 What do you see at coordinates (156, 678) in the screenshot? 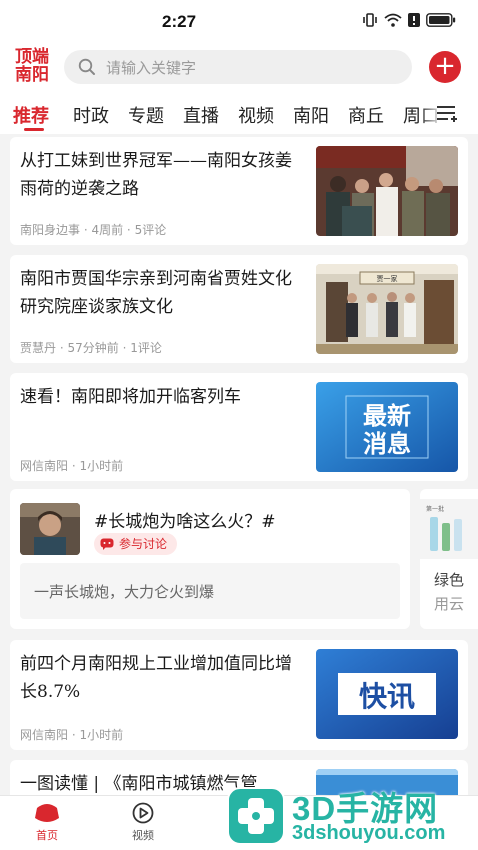
I see `article-title: 前四个月南阳规上工业增加值同比增长8.7%` at bounding box center [156, 678].